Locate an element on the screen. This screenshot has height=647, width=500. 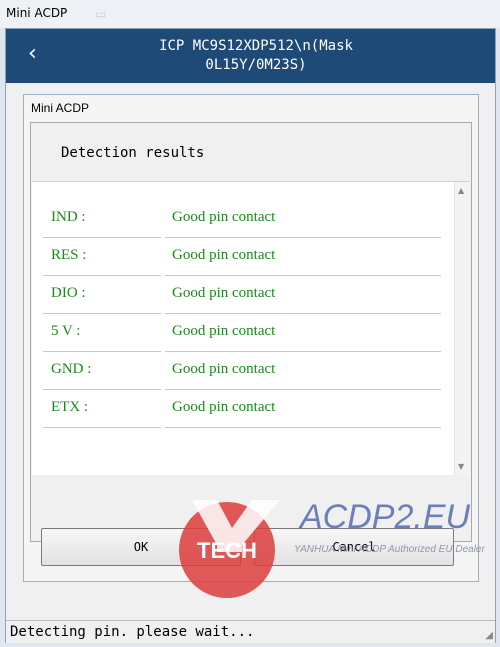
window-title: Mini ACDP is located at coordinates (37, 13).